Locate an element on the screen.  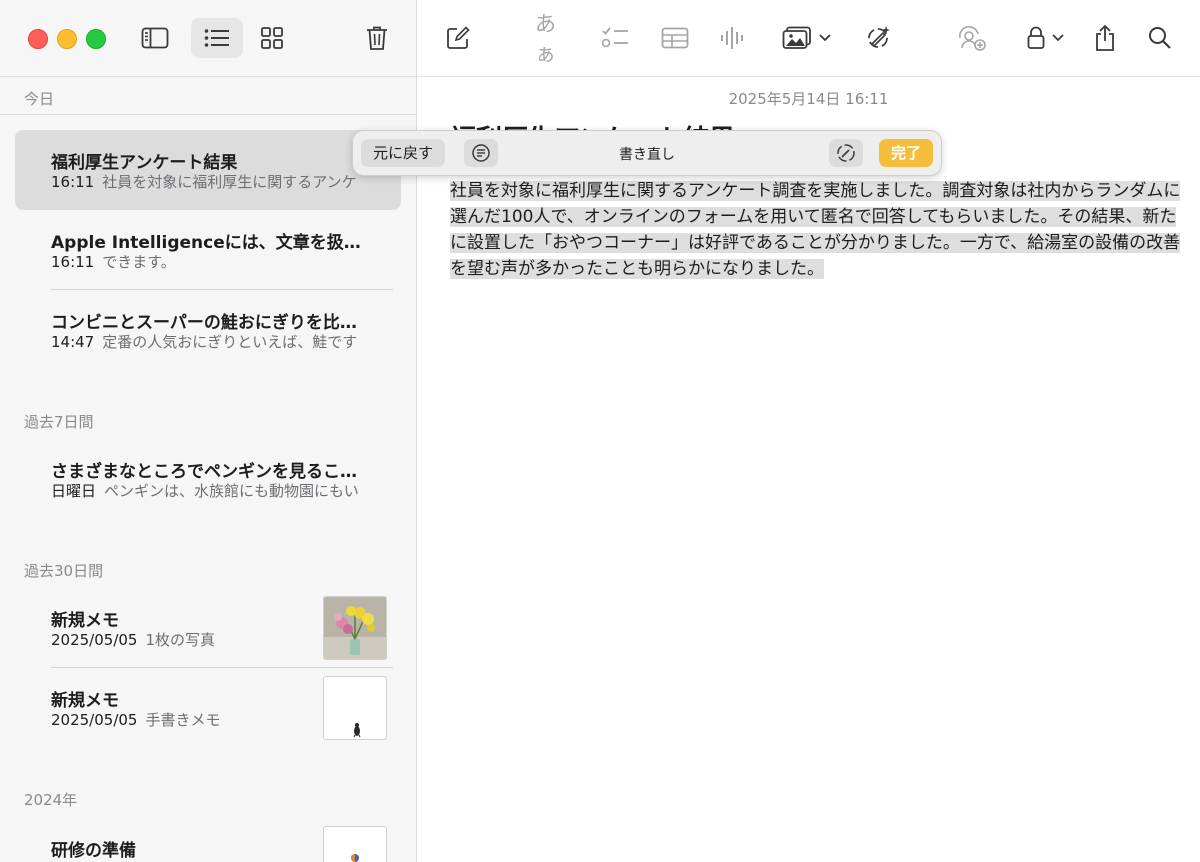
audio-recording-button is located at coordinates (733, 38).